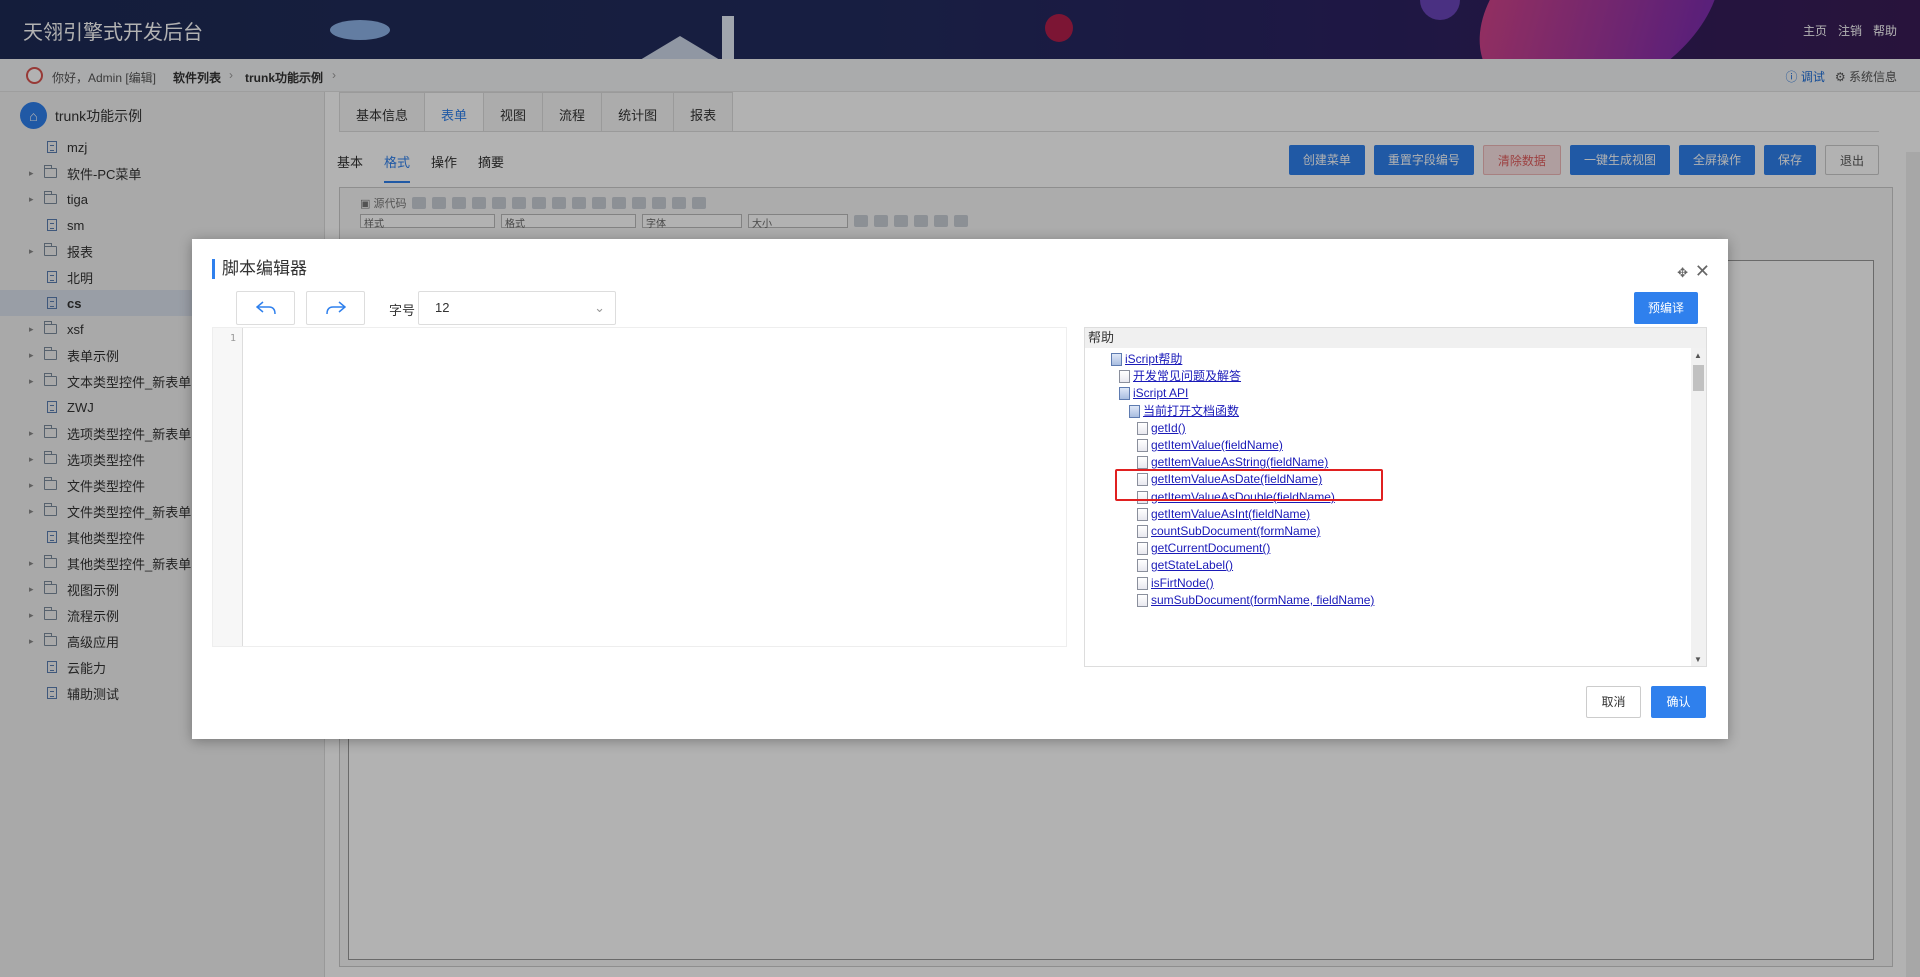  I want to click on font-size-value: 12, so click(442, 307).